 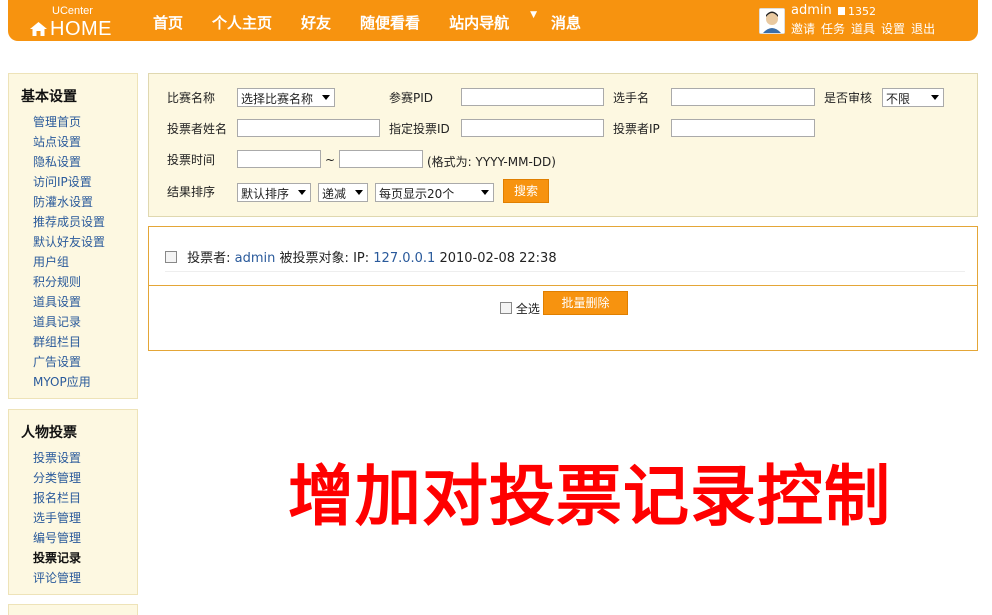 I want to click on ip-label: IP:, so click(x=361, y=258).